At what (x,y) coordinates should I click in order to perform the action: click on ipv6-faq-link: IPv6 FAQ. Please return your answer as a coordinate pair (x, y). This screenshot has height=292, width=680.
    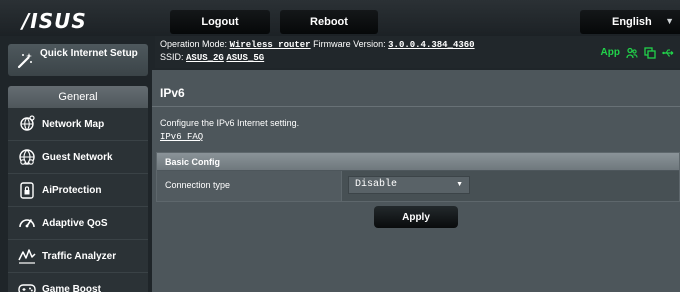
    Looking at the image, I should click on (181, 137).